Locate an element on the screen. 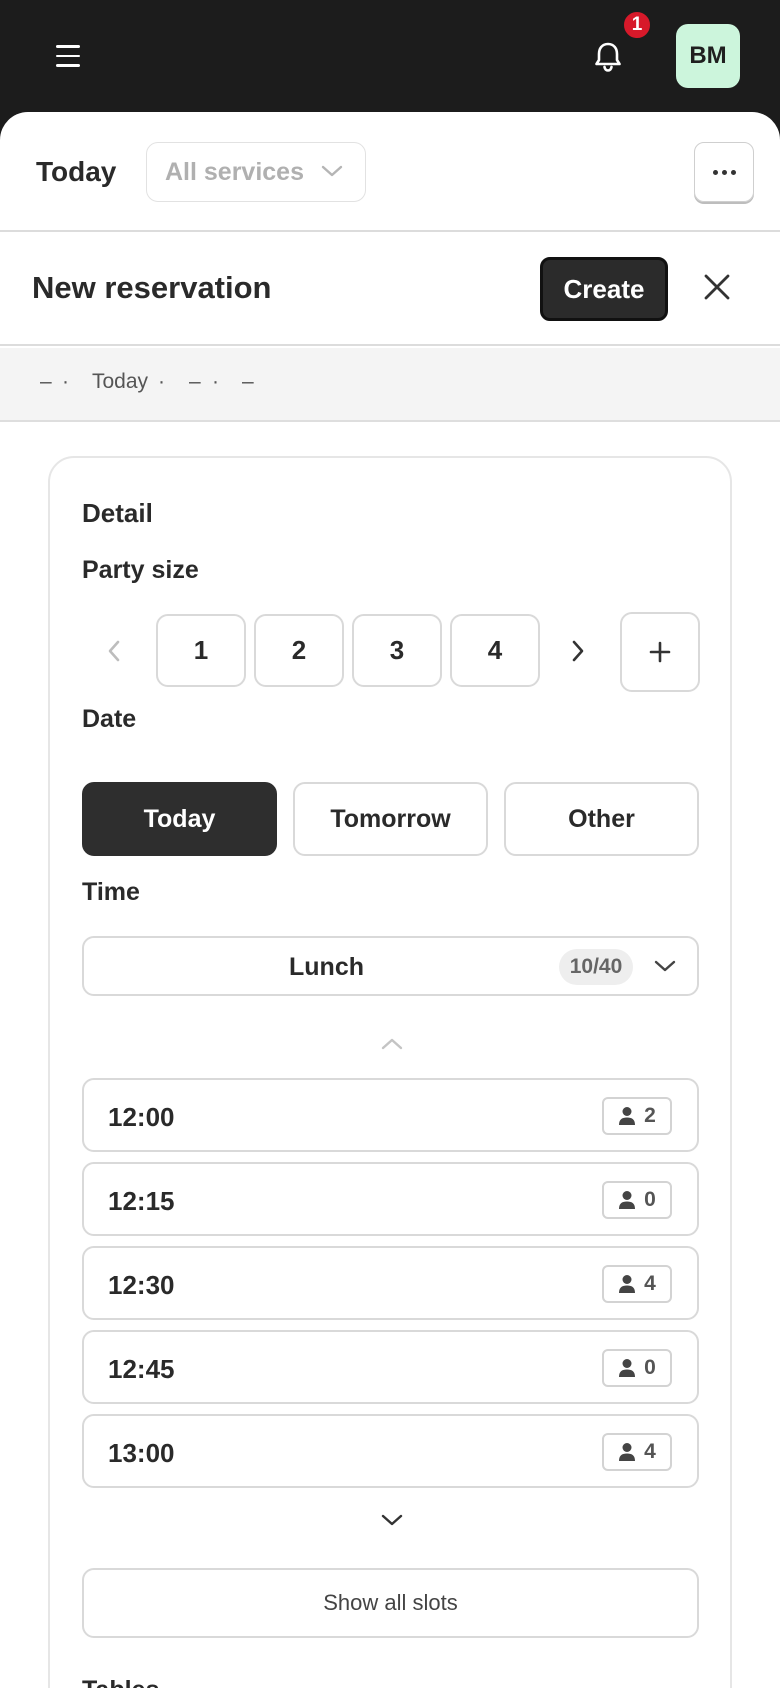 Image resolution: width=780 pixels, height=1688 pixels. party-size-label: Party size is located at coordinates (140, 570).